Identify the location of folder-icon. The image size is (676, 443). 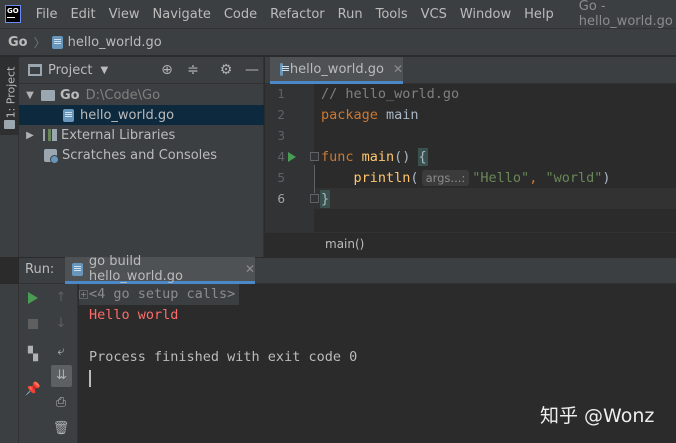
(9, 124).